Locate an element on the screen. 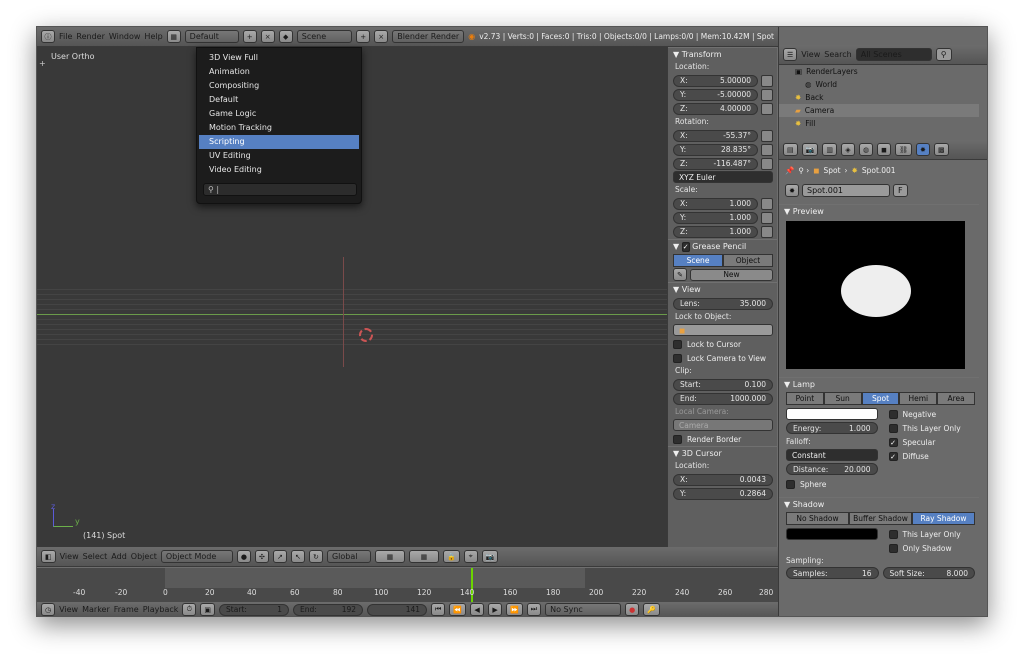 The image size is (1024, 668). lock-to-cursor-toggle: Lock to Cursor is located at coordinates (722, 344).